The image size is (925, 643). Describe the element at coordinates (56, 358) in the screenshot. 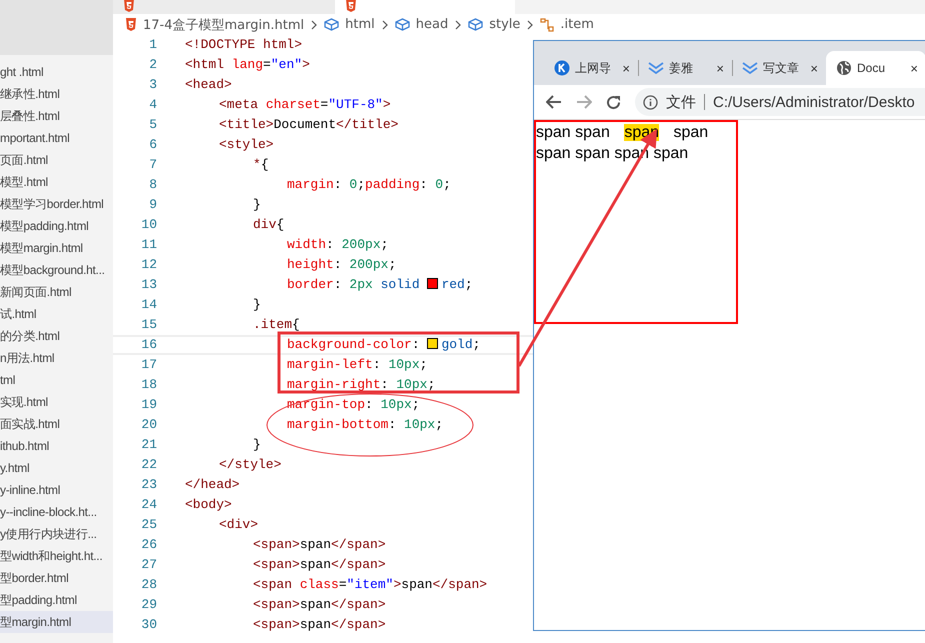

I see `file-item: n用法.html` at that location.